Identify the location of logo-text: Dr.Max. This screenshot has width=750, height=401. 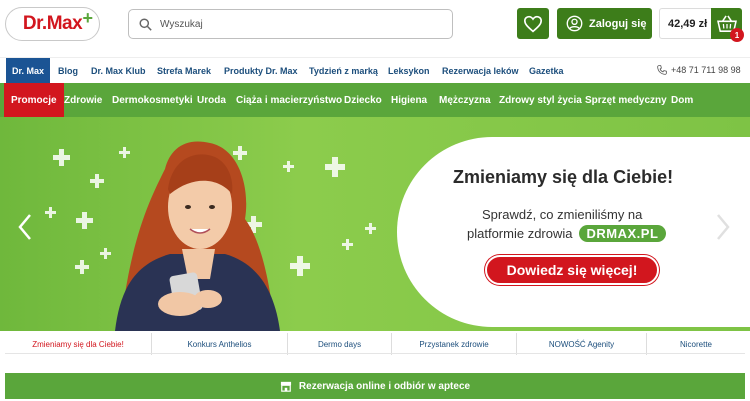
(52, 23).